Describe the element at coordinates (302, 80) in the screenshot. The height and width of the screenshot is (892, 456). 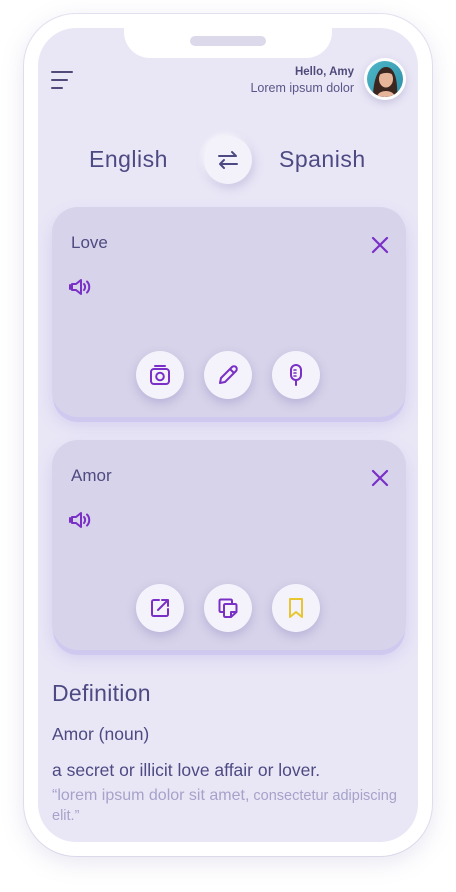
I see `user-greeting: Hello, Amy Lorem ipsum dolor` at that location.